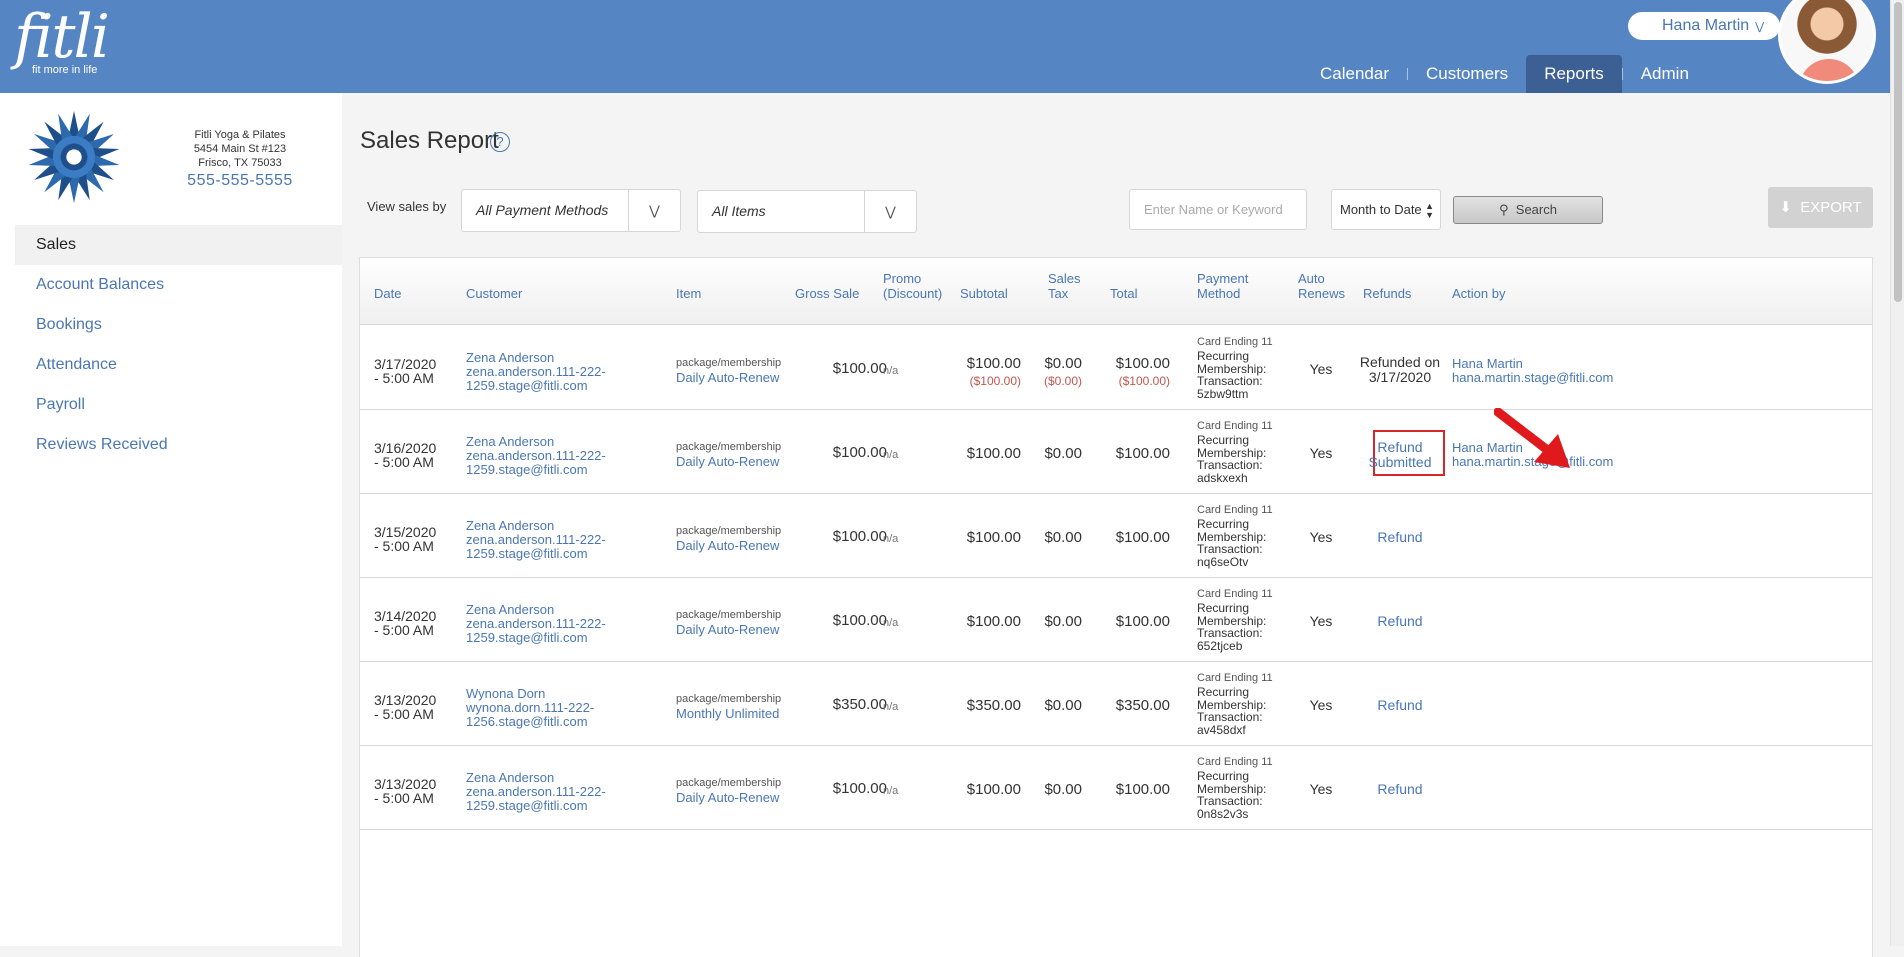  I want to click on col-refunds: Refunds, so click(1387, 293).